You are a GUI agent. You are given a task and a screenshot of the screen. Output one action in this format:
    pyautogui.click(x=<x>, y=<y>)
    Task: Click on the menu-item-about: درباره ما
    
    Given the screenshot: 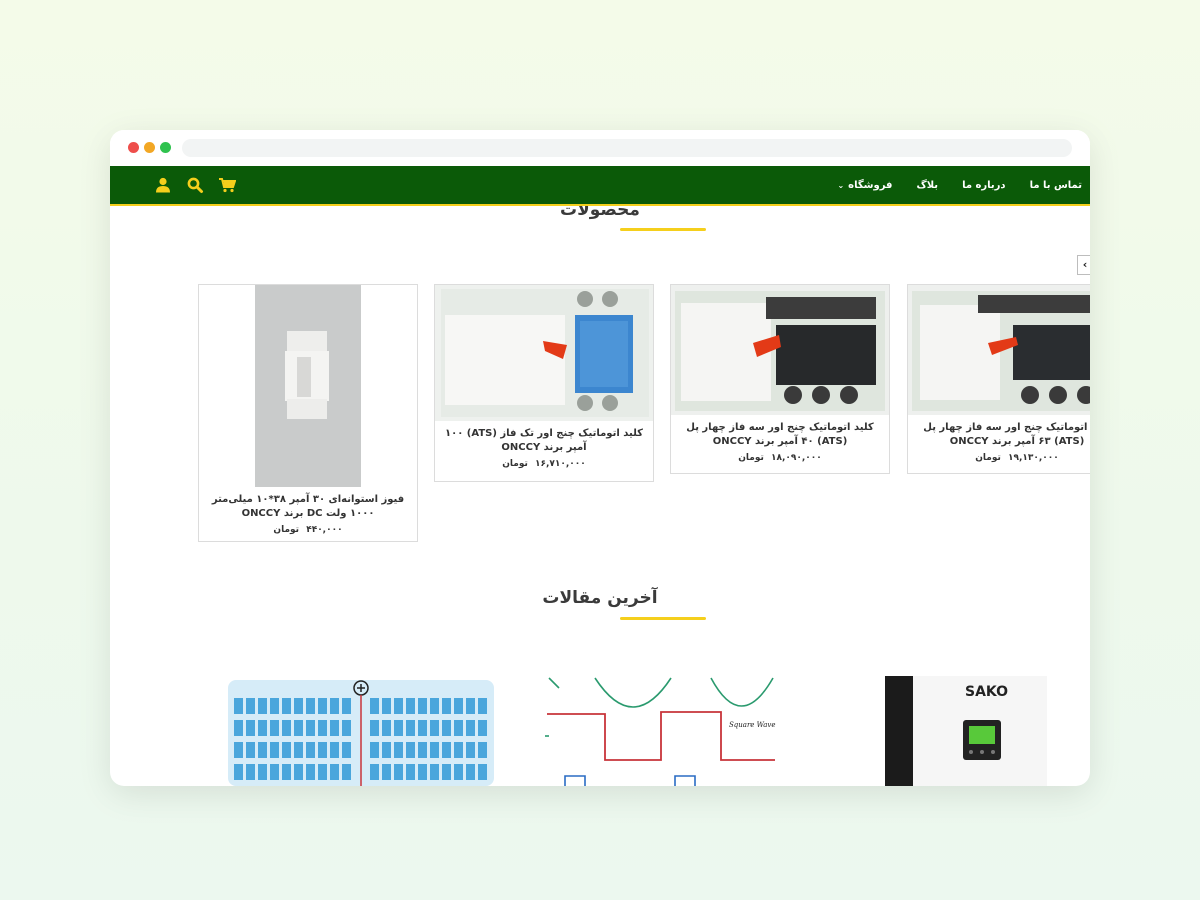 What is the action you would take?
    pyautogui.click(x=984, y=185)
    